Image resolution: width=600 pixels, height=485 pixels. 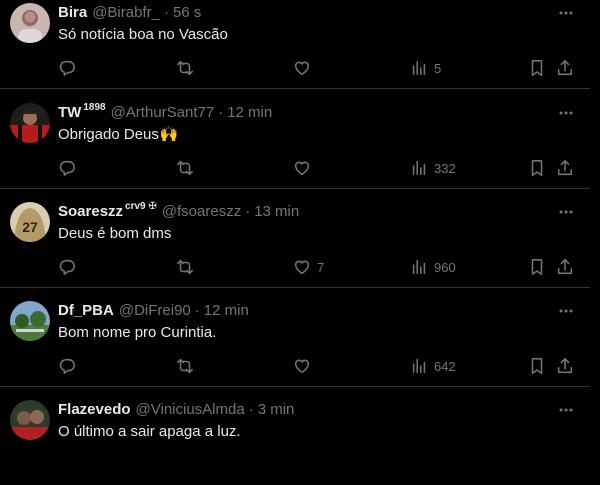 I want to click on author-name: TW, so click(x=69, y=113).